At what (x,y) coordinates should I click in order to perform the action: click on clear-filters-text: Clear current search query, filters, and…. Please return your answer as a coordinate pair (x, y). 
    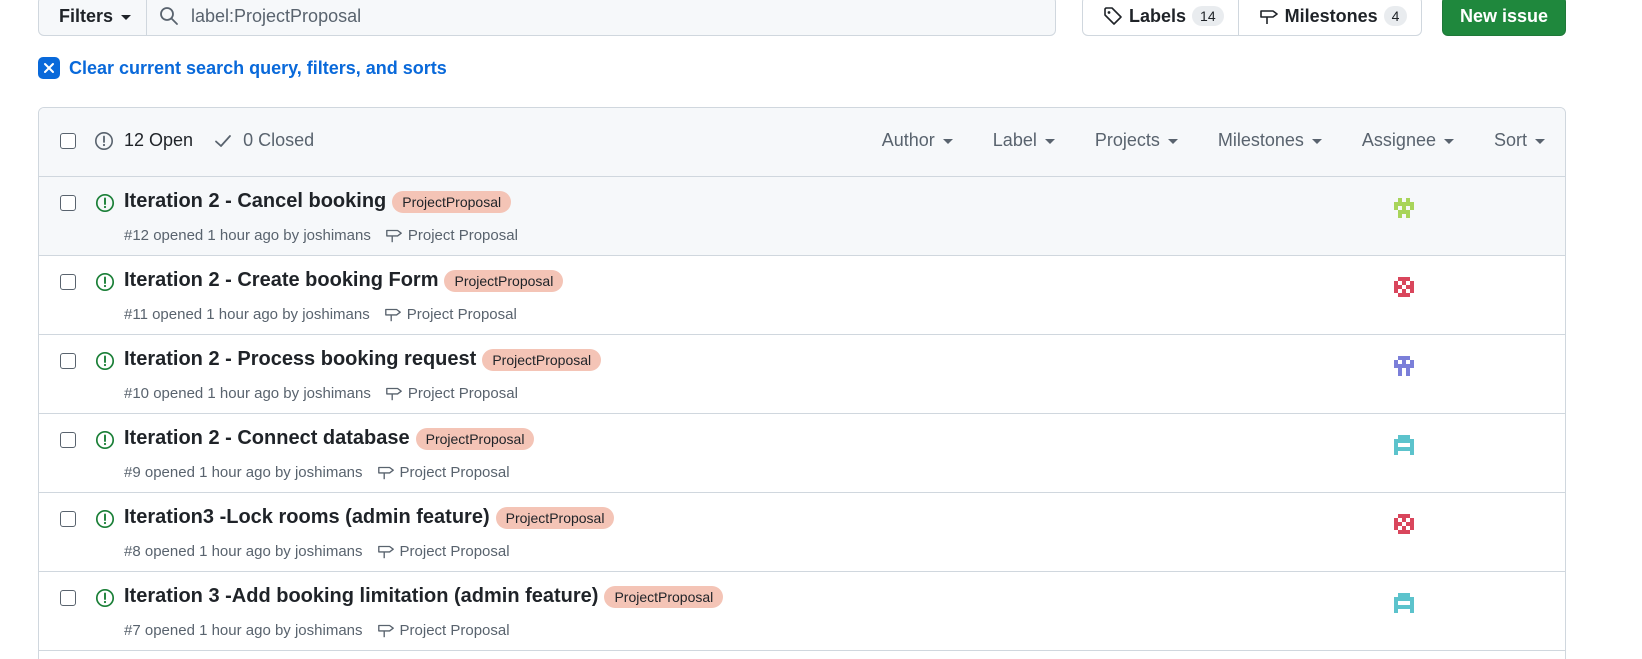
    Looking at the image, I should click on (258, 67).